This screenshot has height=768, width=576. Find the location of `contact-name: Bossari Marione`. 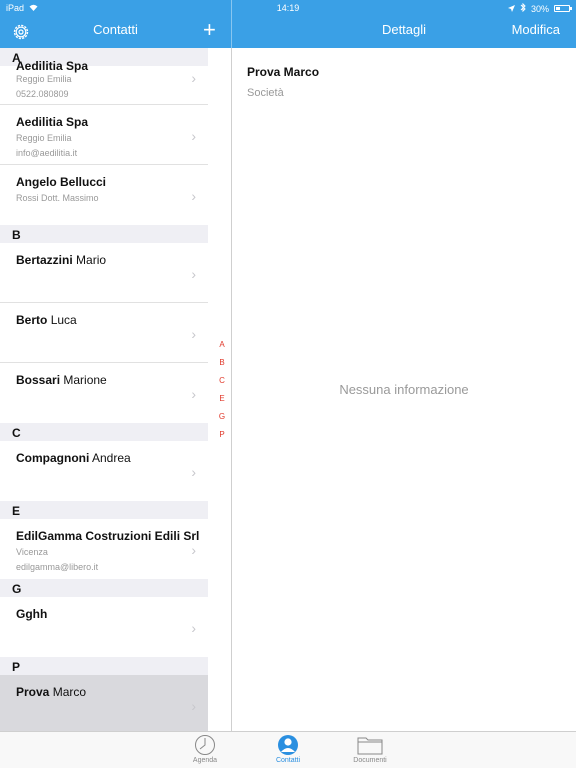

contact-name: Bossari Marione is located at coordinates (61, 380).